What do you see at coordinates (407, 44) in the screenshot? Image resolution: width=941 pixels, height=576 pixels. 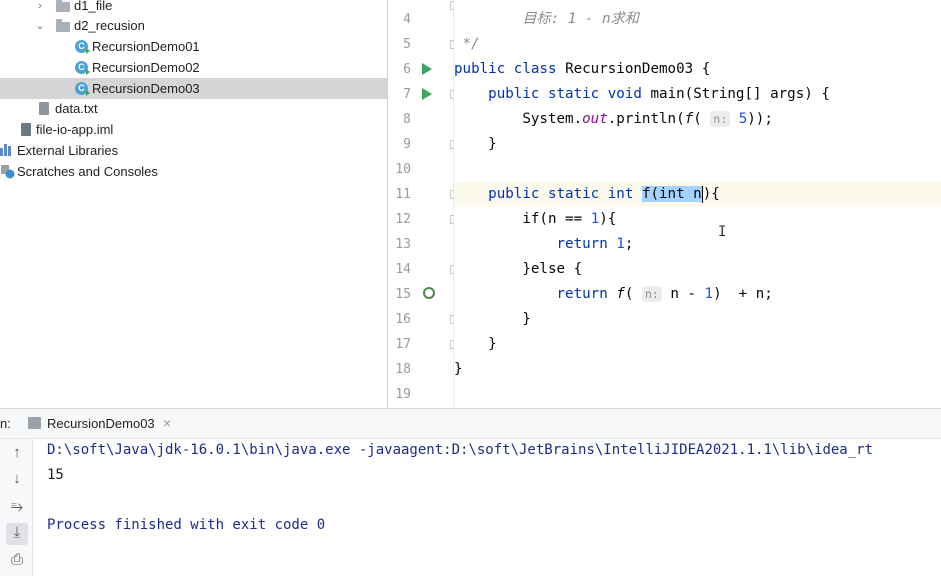 I see `line-number: 5` at bounding box center [407, 44].